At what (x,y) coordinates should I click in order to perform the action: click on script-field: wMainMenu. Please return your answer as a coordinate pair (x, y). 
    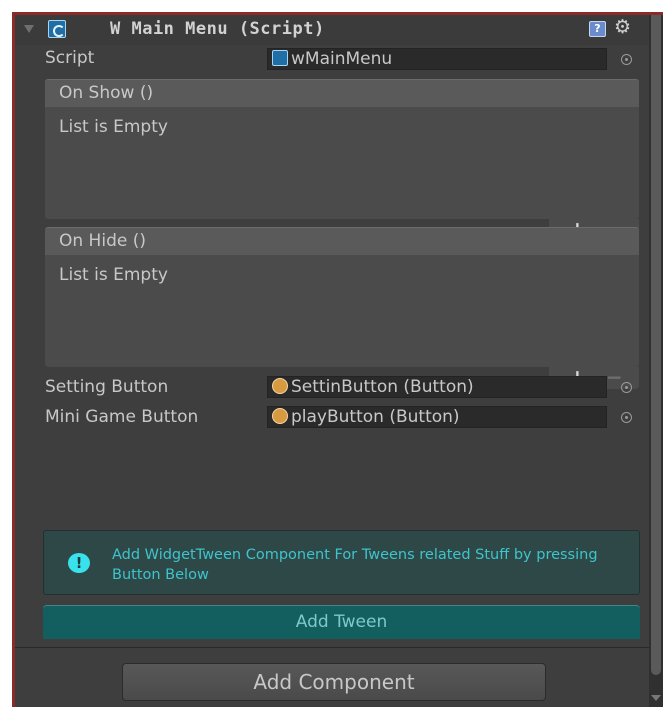
    Looking at the image, I should click on (437, 59).